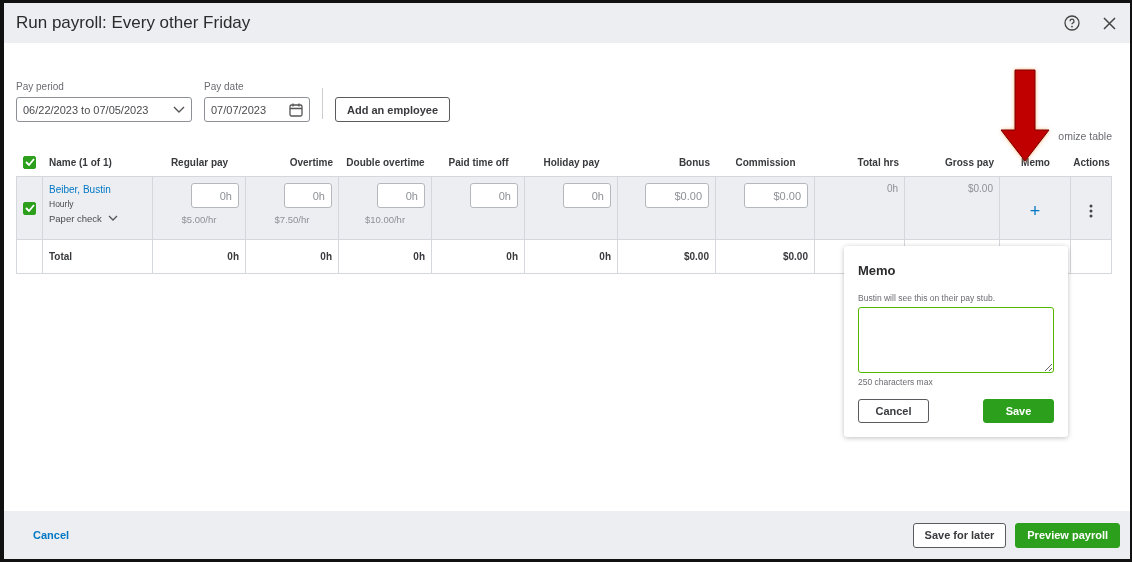  I want to click on total-label: Total, so click(61, 256).